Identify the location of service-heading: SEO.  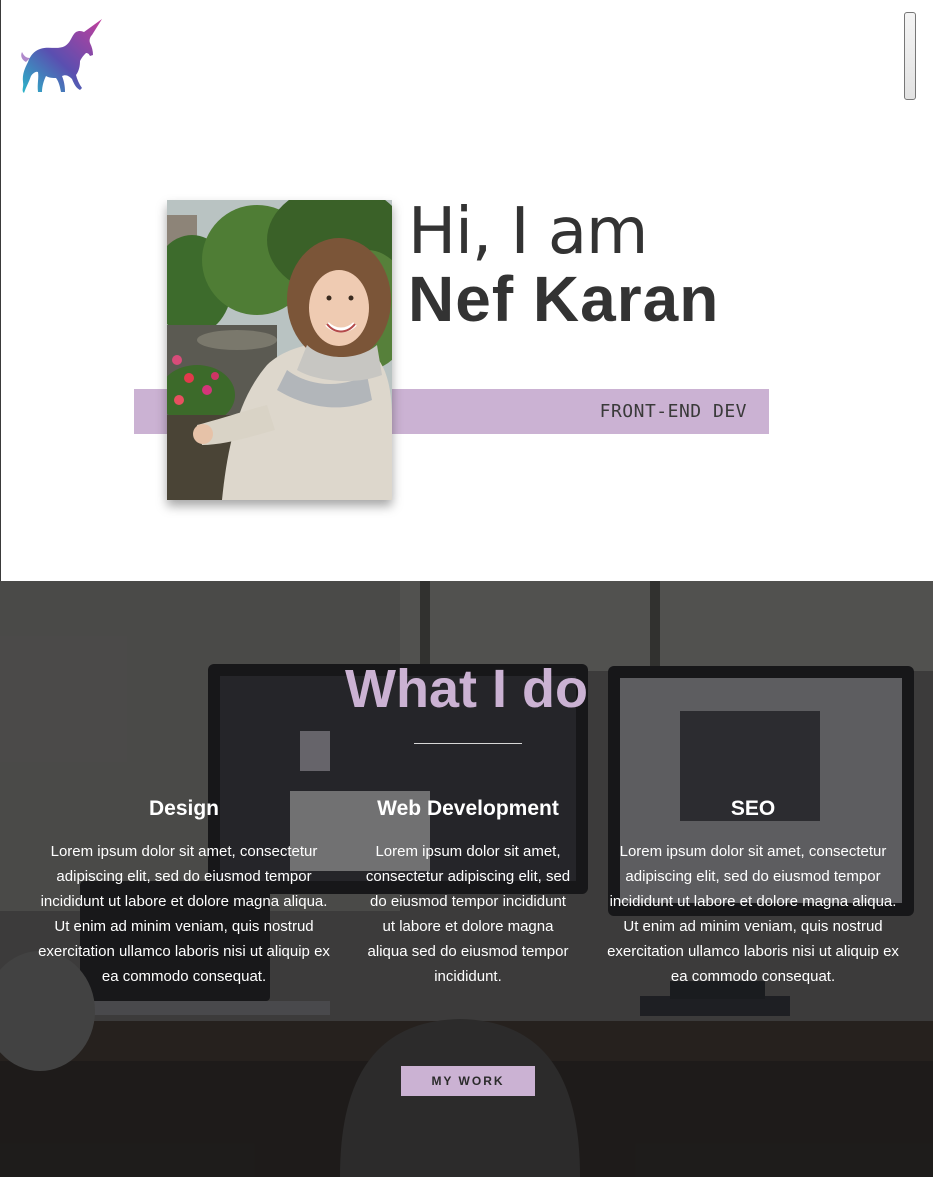
(753, 808).